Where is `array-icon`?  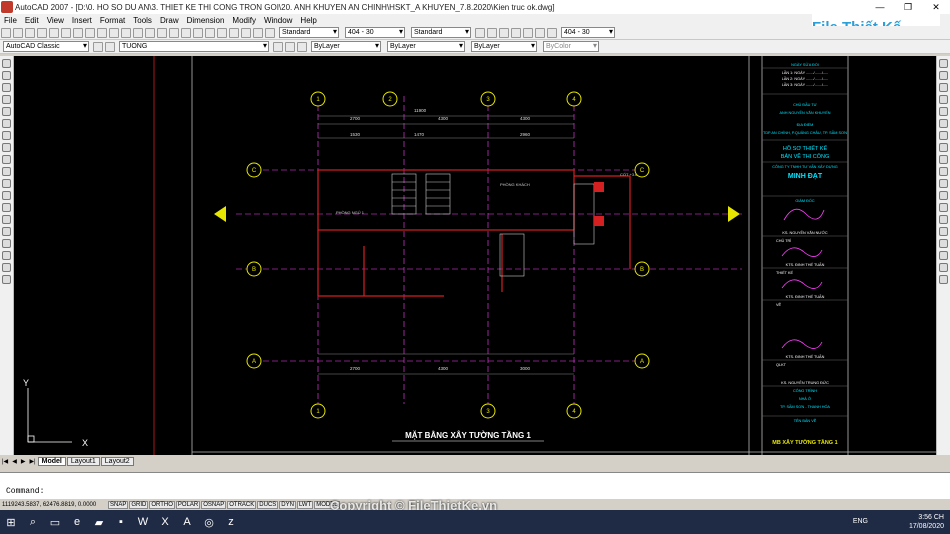
array-icon is located at coordinates (943, 111).